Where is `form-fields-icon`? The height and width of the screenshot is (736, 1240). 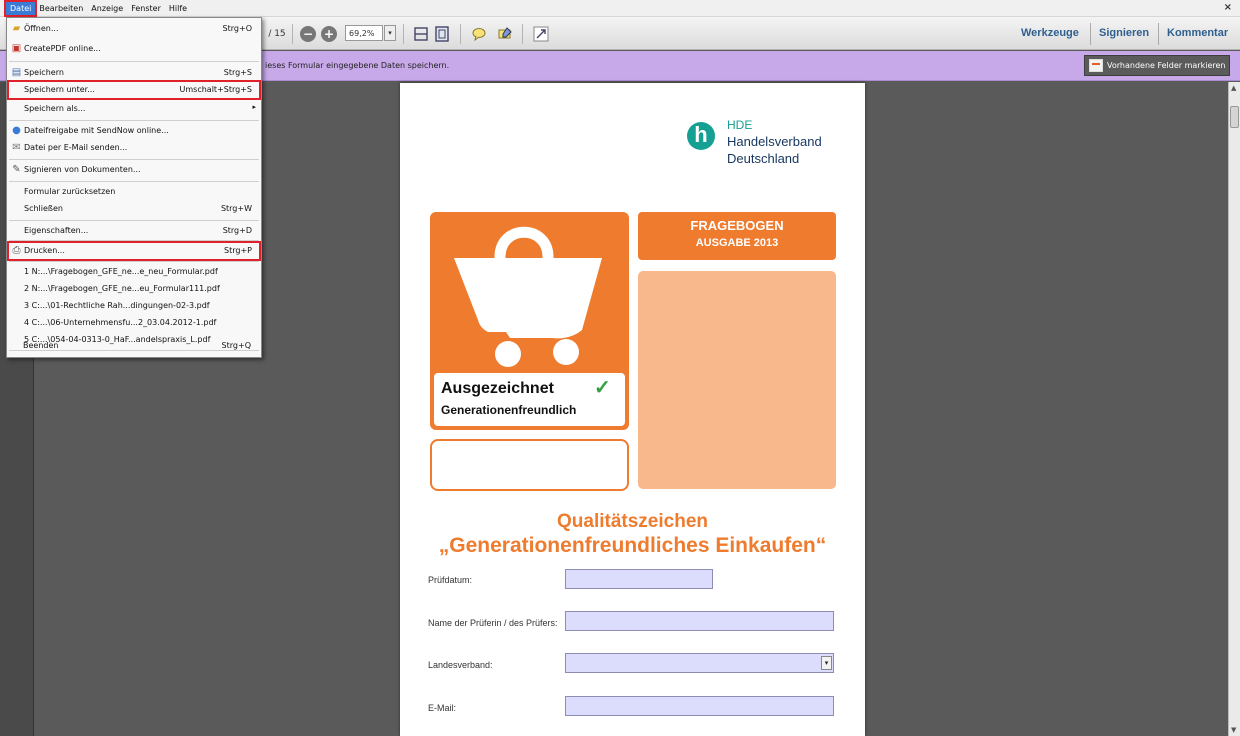
form-fields-icon is located at coordinates (1096, 65).